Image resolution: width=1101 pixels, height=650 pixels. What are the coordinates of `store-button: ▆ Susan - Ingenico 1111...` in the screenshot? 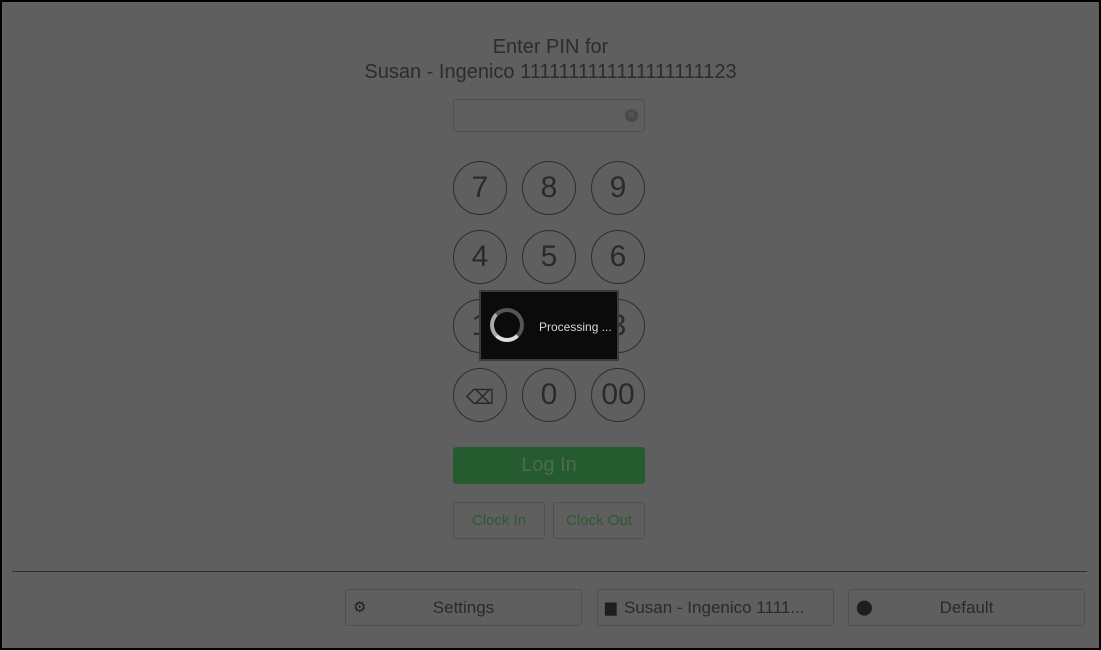 It's located at (715, 607).